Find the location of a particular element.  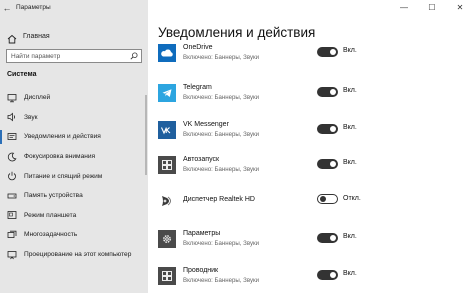

display-icon is located at coordinates (12, 98).